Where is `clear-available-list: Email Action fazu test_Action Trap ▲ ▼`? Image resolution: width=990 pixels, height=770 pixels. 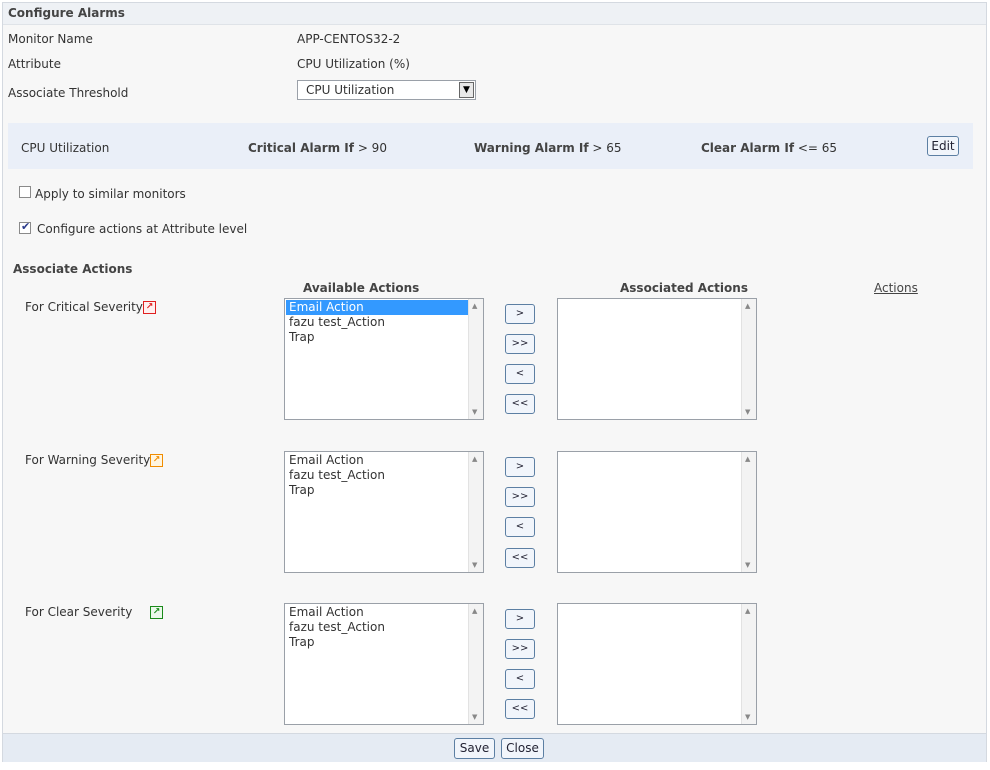 clear-available-list: Email Action fazu test_Action Trap ▲ ▼ is located at coordinates (384, 664).